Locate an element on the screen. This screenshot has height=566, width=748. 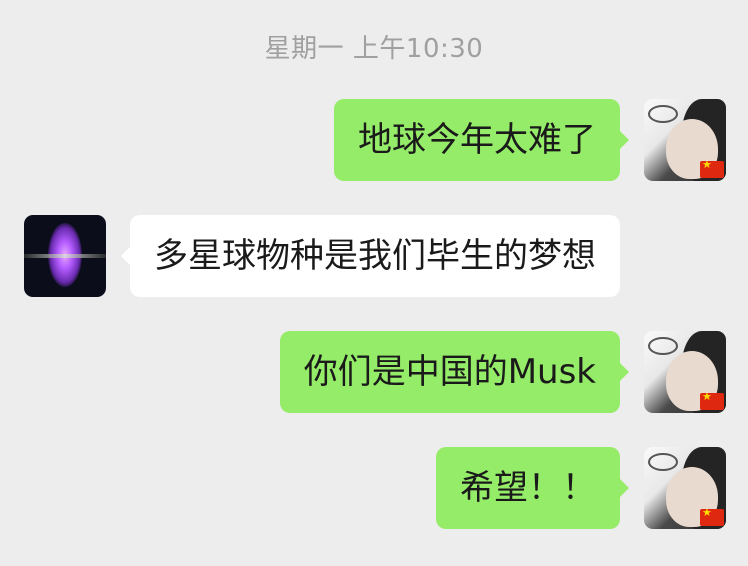
message-text: 地球今年太难了 is located at coordinates (477, 140).